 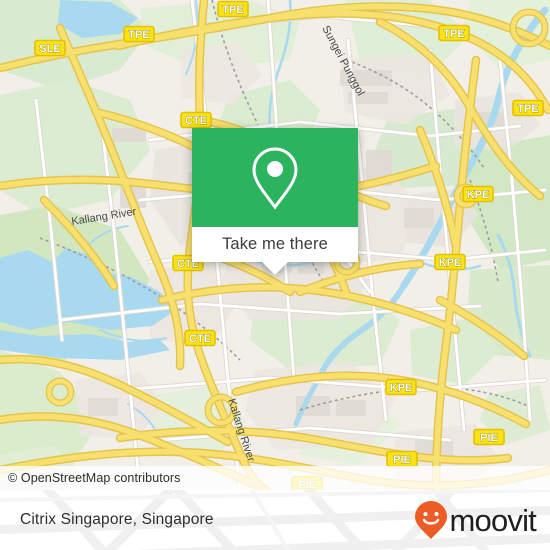 What do you see at coordinates (492, 520) in the screenshot?
I see `moovit-wordmark: moovit` at bounding box center [492, 520].